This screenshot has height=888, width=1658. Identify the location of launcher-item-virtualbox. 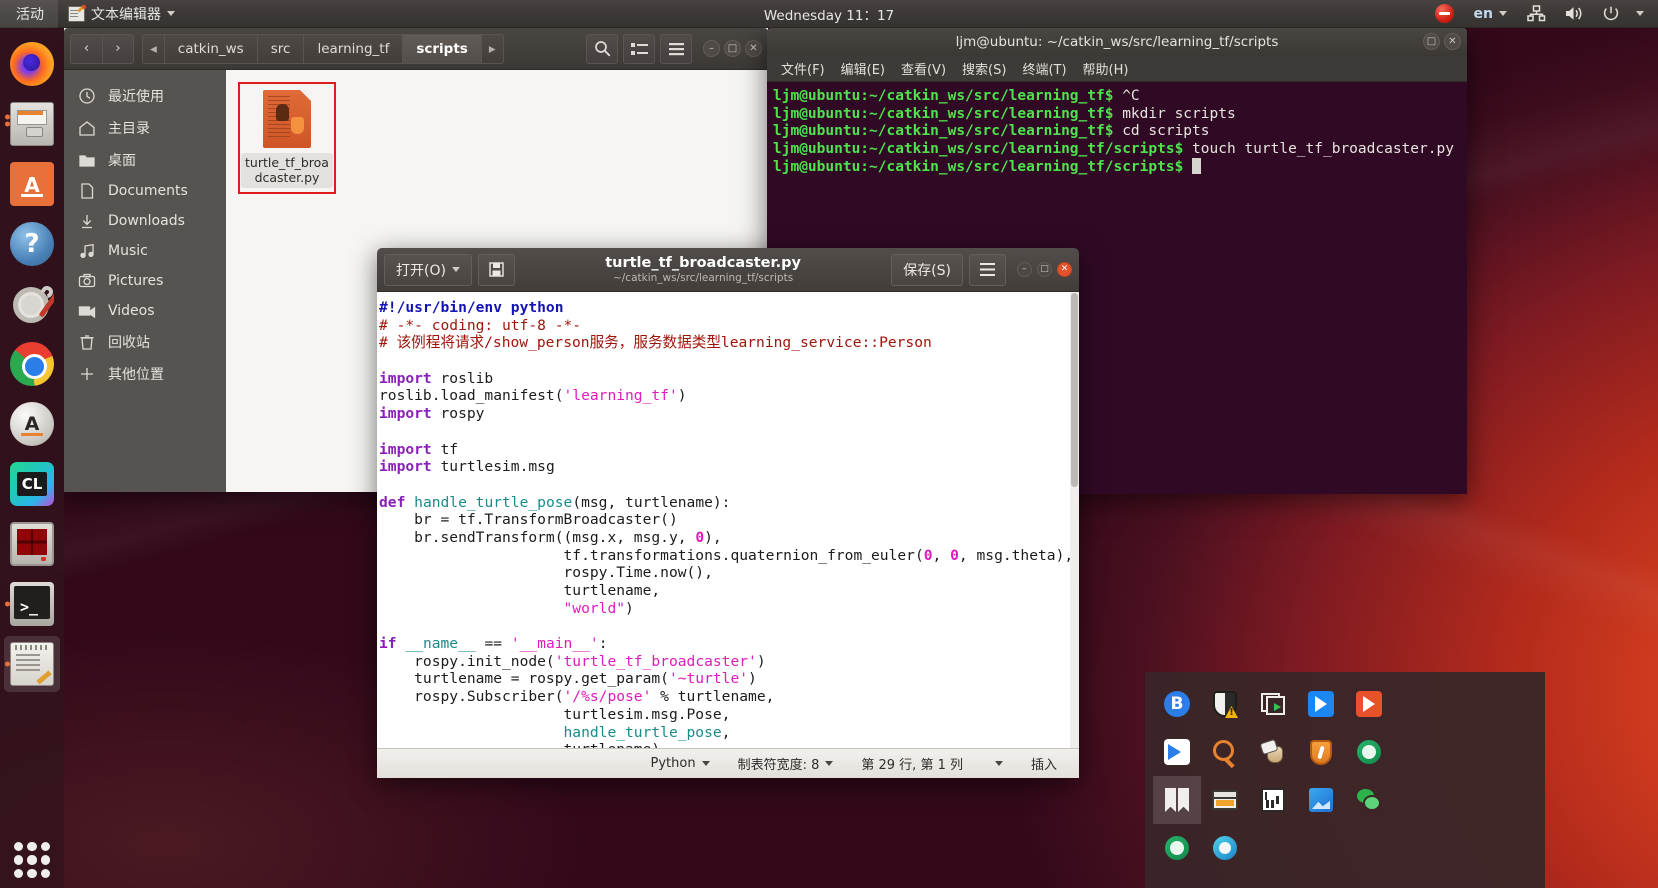
(32, 544).